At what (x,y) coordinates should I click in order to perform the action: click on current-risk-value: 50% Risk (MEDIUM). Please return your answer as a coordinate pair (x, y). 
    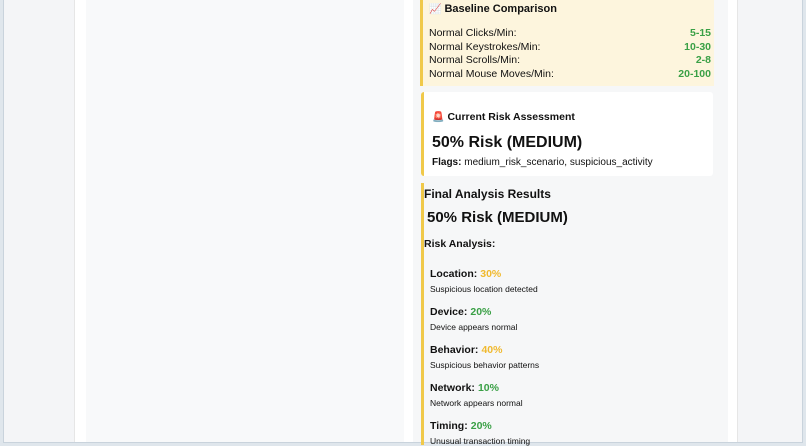
    Looking at the image, I should click on (507, 142).